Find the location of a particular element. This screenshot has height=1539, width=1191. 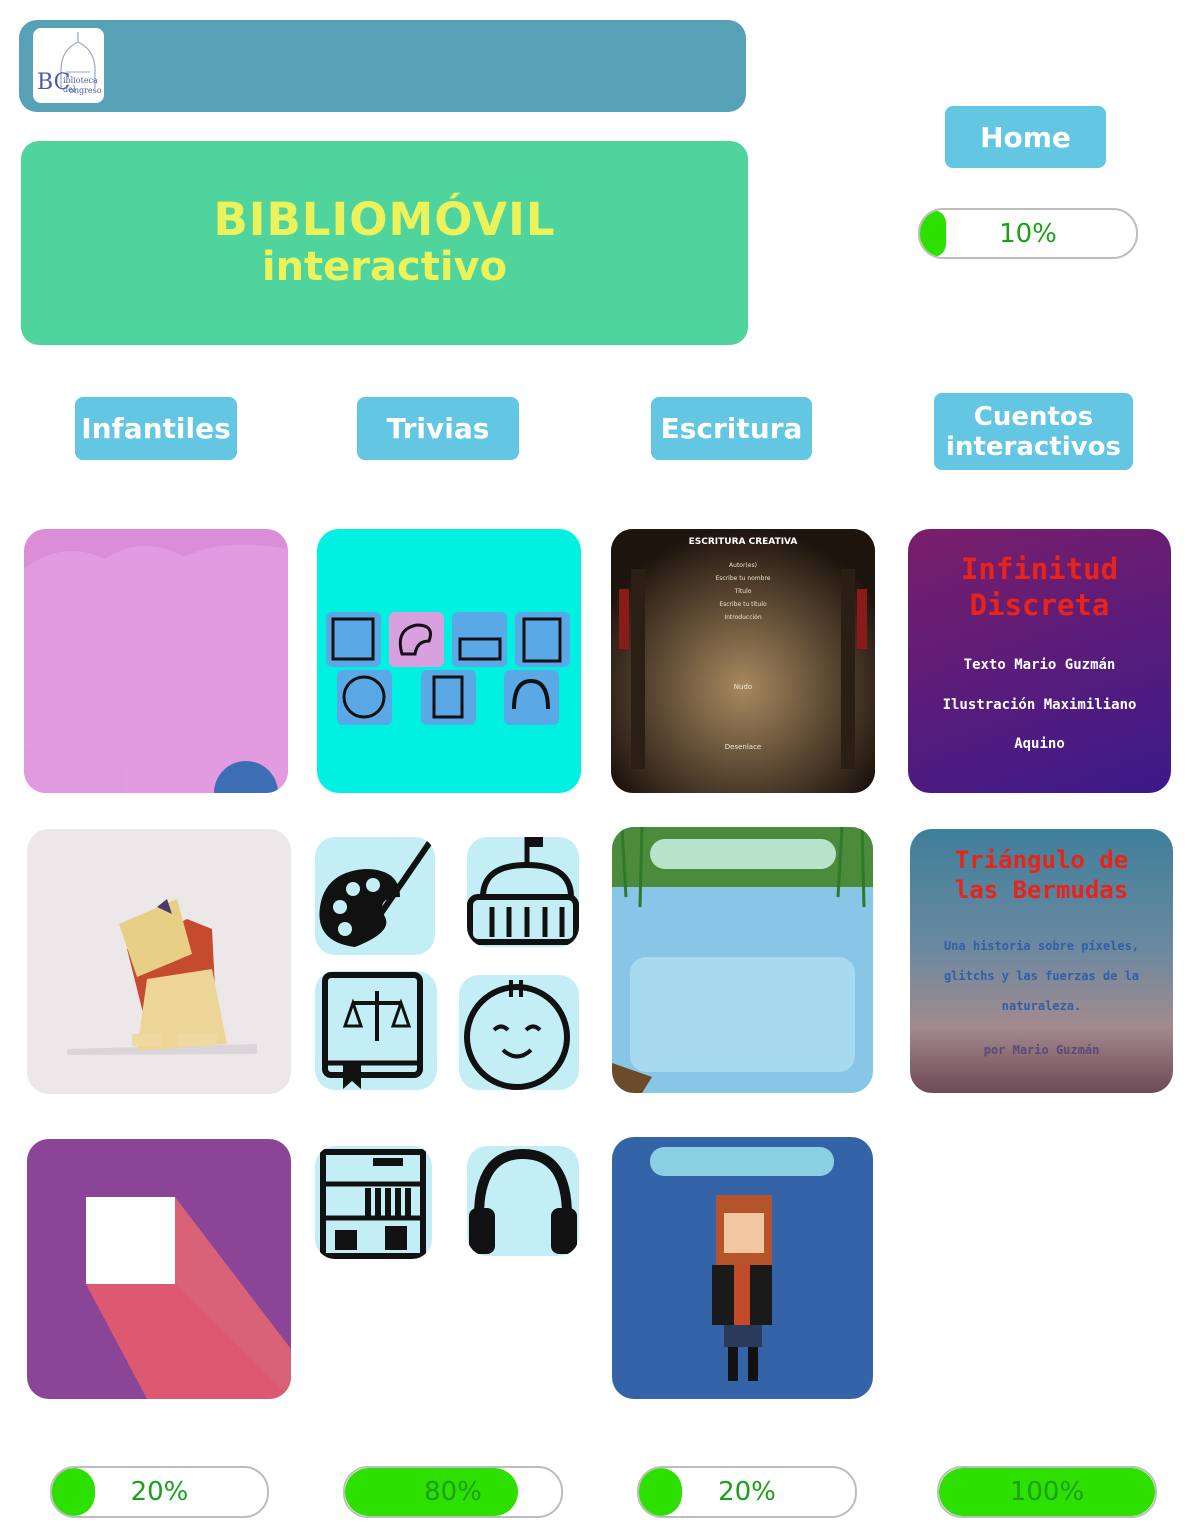

field-intro: Introducción is located at coordinates (743, 617).